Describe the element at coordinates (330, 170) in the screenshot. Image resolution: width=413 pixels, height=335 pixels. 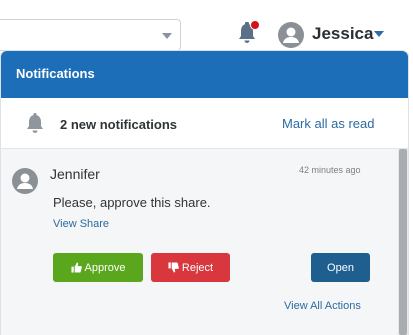
I see `notification-time: 42 minutes ago` at that location.